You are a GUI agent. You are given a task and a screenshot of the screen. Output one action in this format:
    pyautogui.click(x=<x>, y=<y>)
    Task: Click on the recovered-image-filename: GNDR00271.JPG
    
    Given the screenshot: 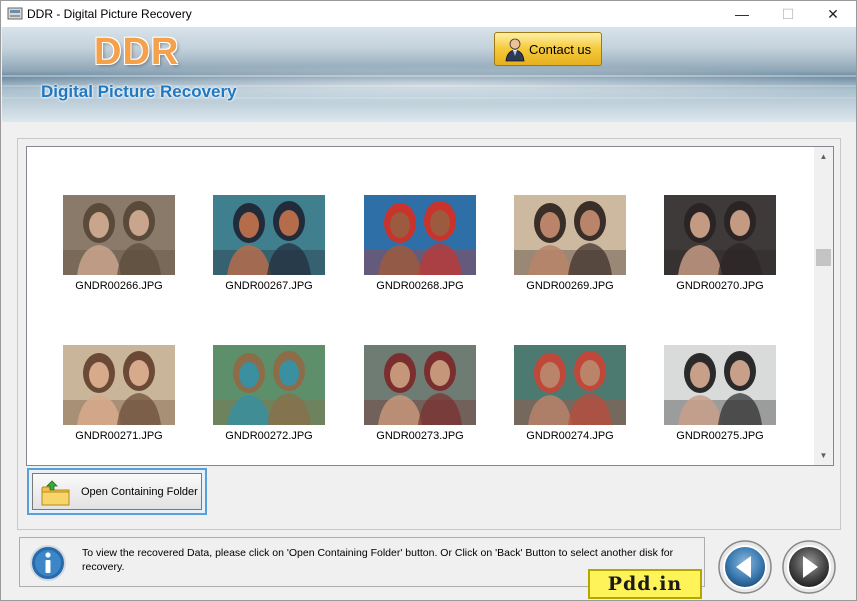 What is the action you would take?
    pyautogui.click(x=119, y=436)
    